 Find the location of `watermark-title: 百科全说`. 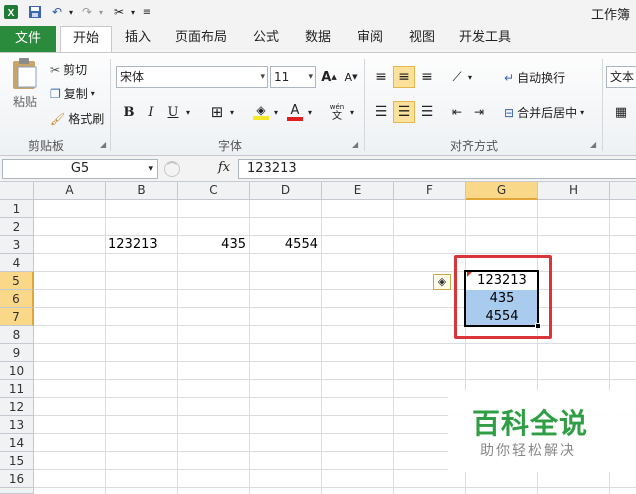

watermark-title: 百科全说 is located at coordinates (530, 423).